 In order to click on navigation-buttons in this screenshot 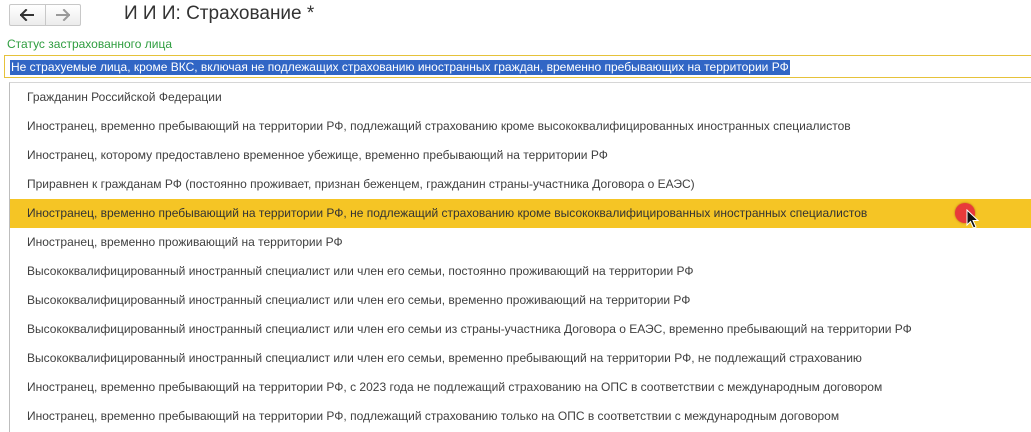, I will do `click(45, 15)`.